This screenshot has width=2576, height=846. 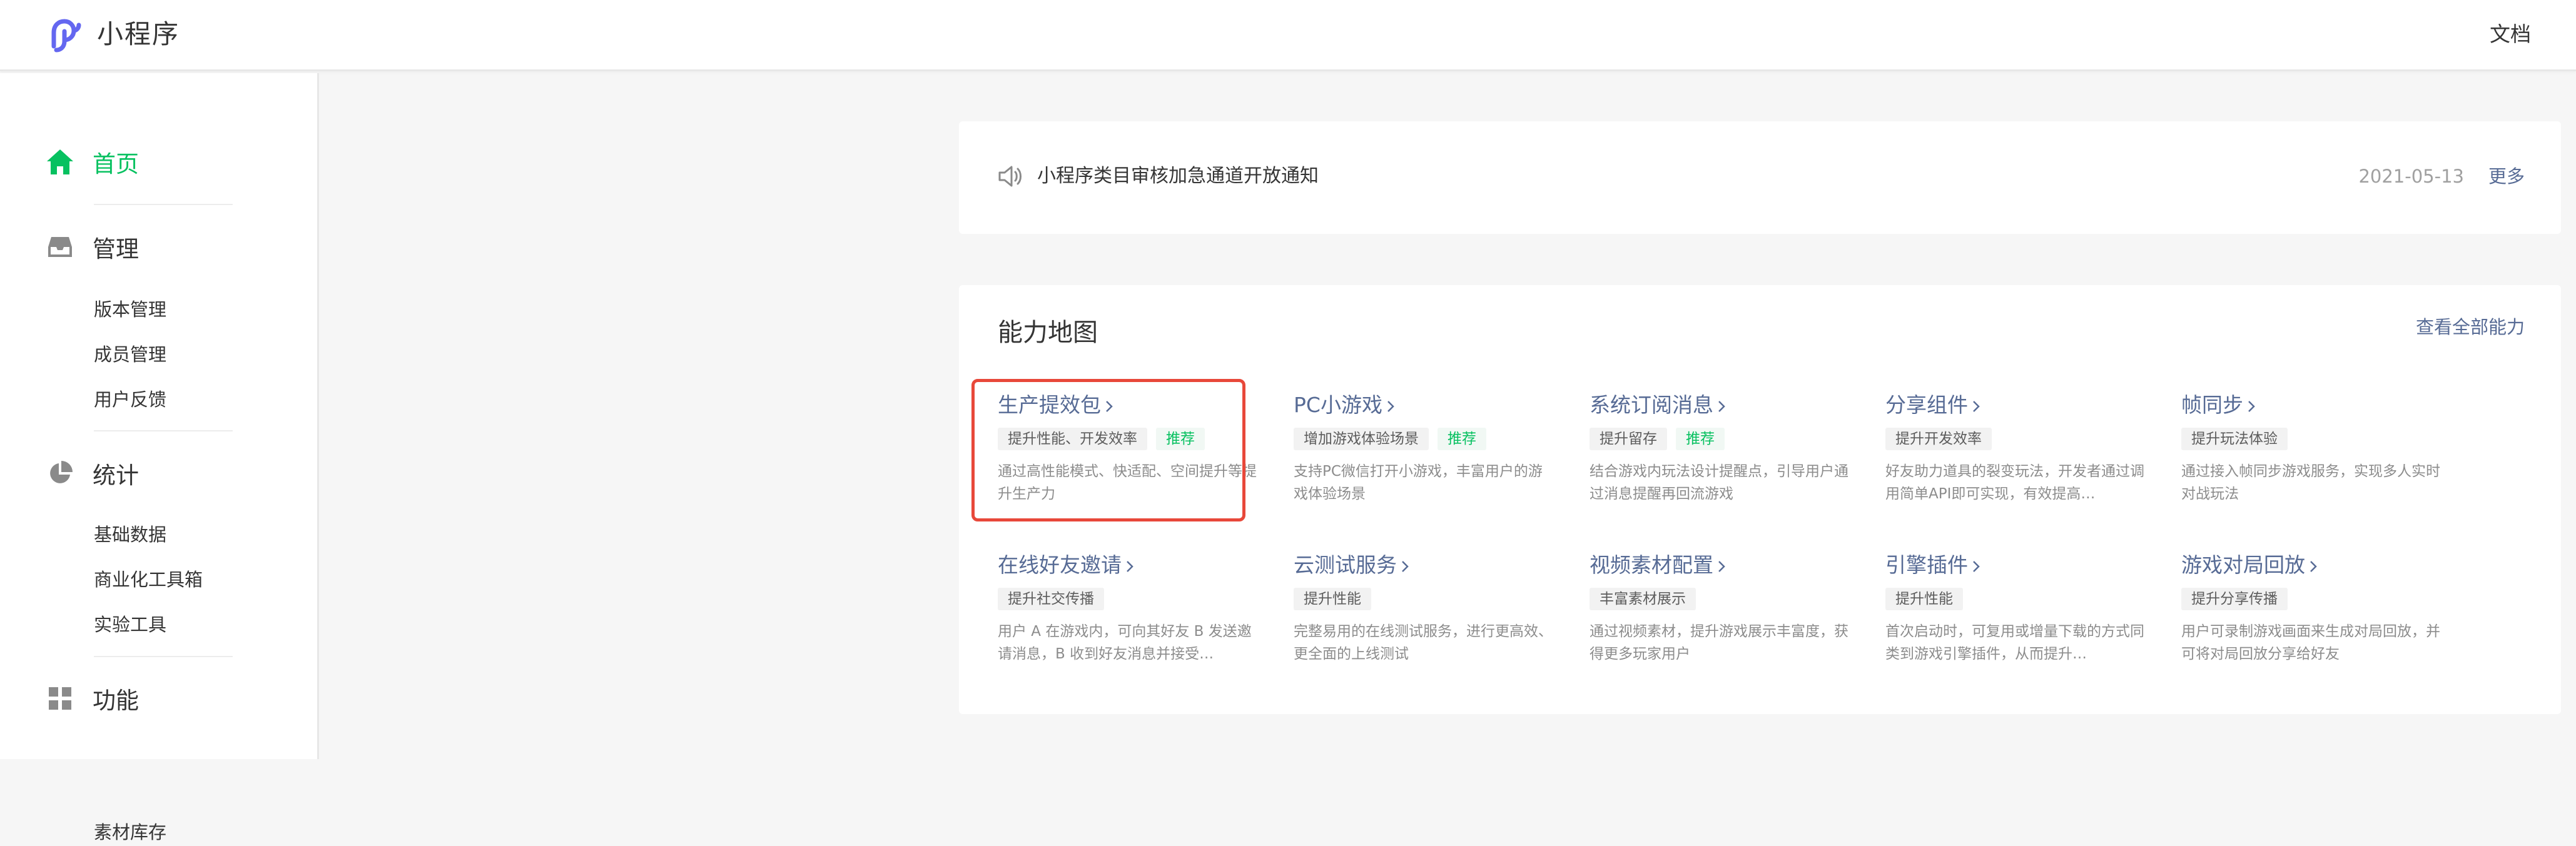 What do you see at coordinates (60, 247) in the screenshot?
I see `inbox-icon` at bounding box center [60, 247].